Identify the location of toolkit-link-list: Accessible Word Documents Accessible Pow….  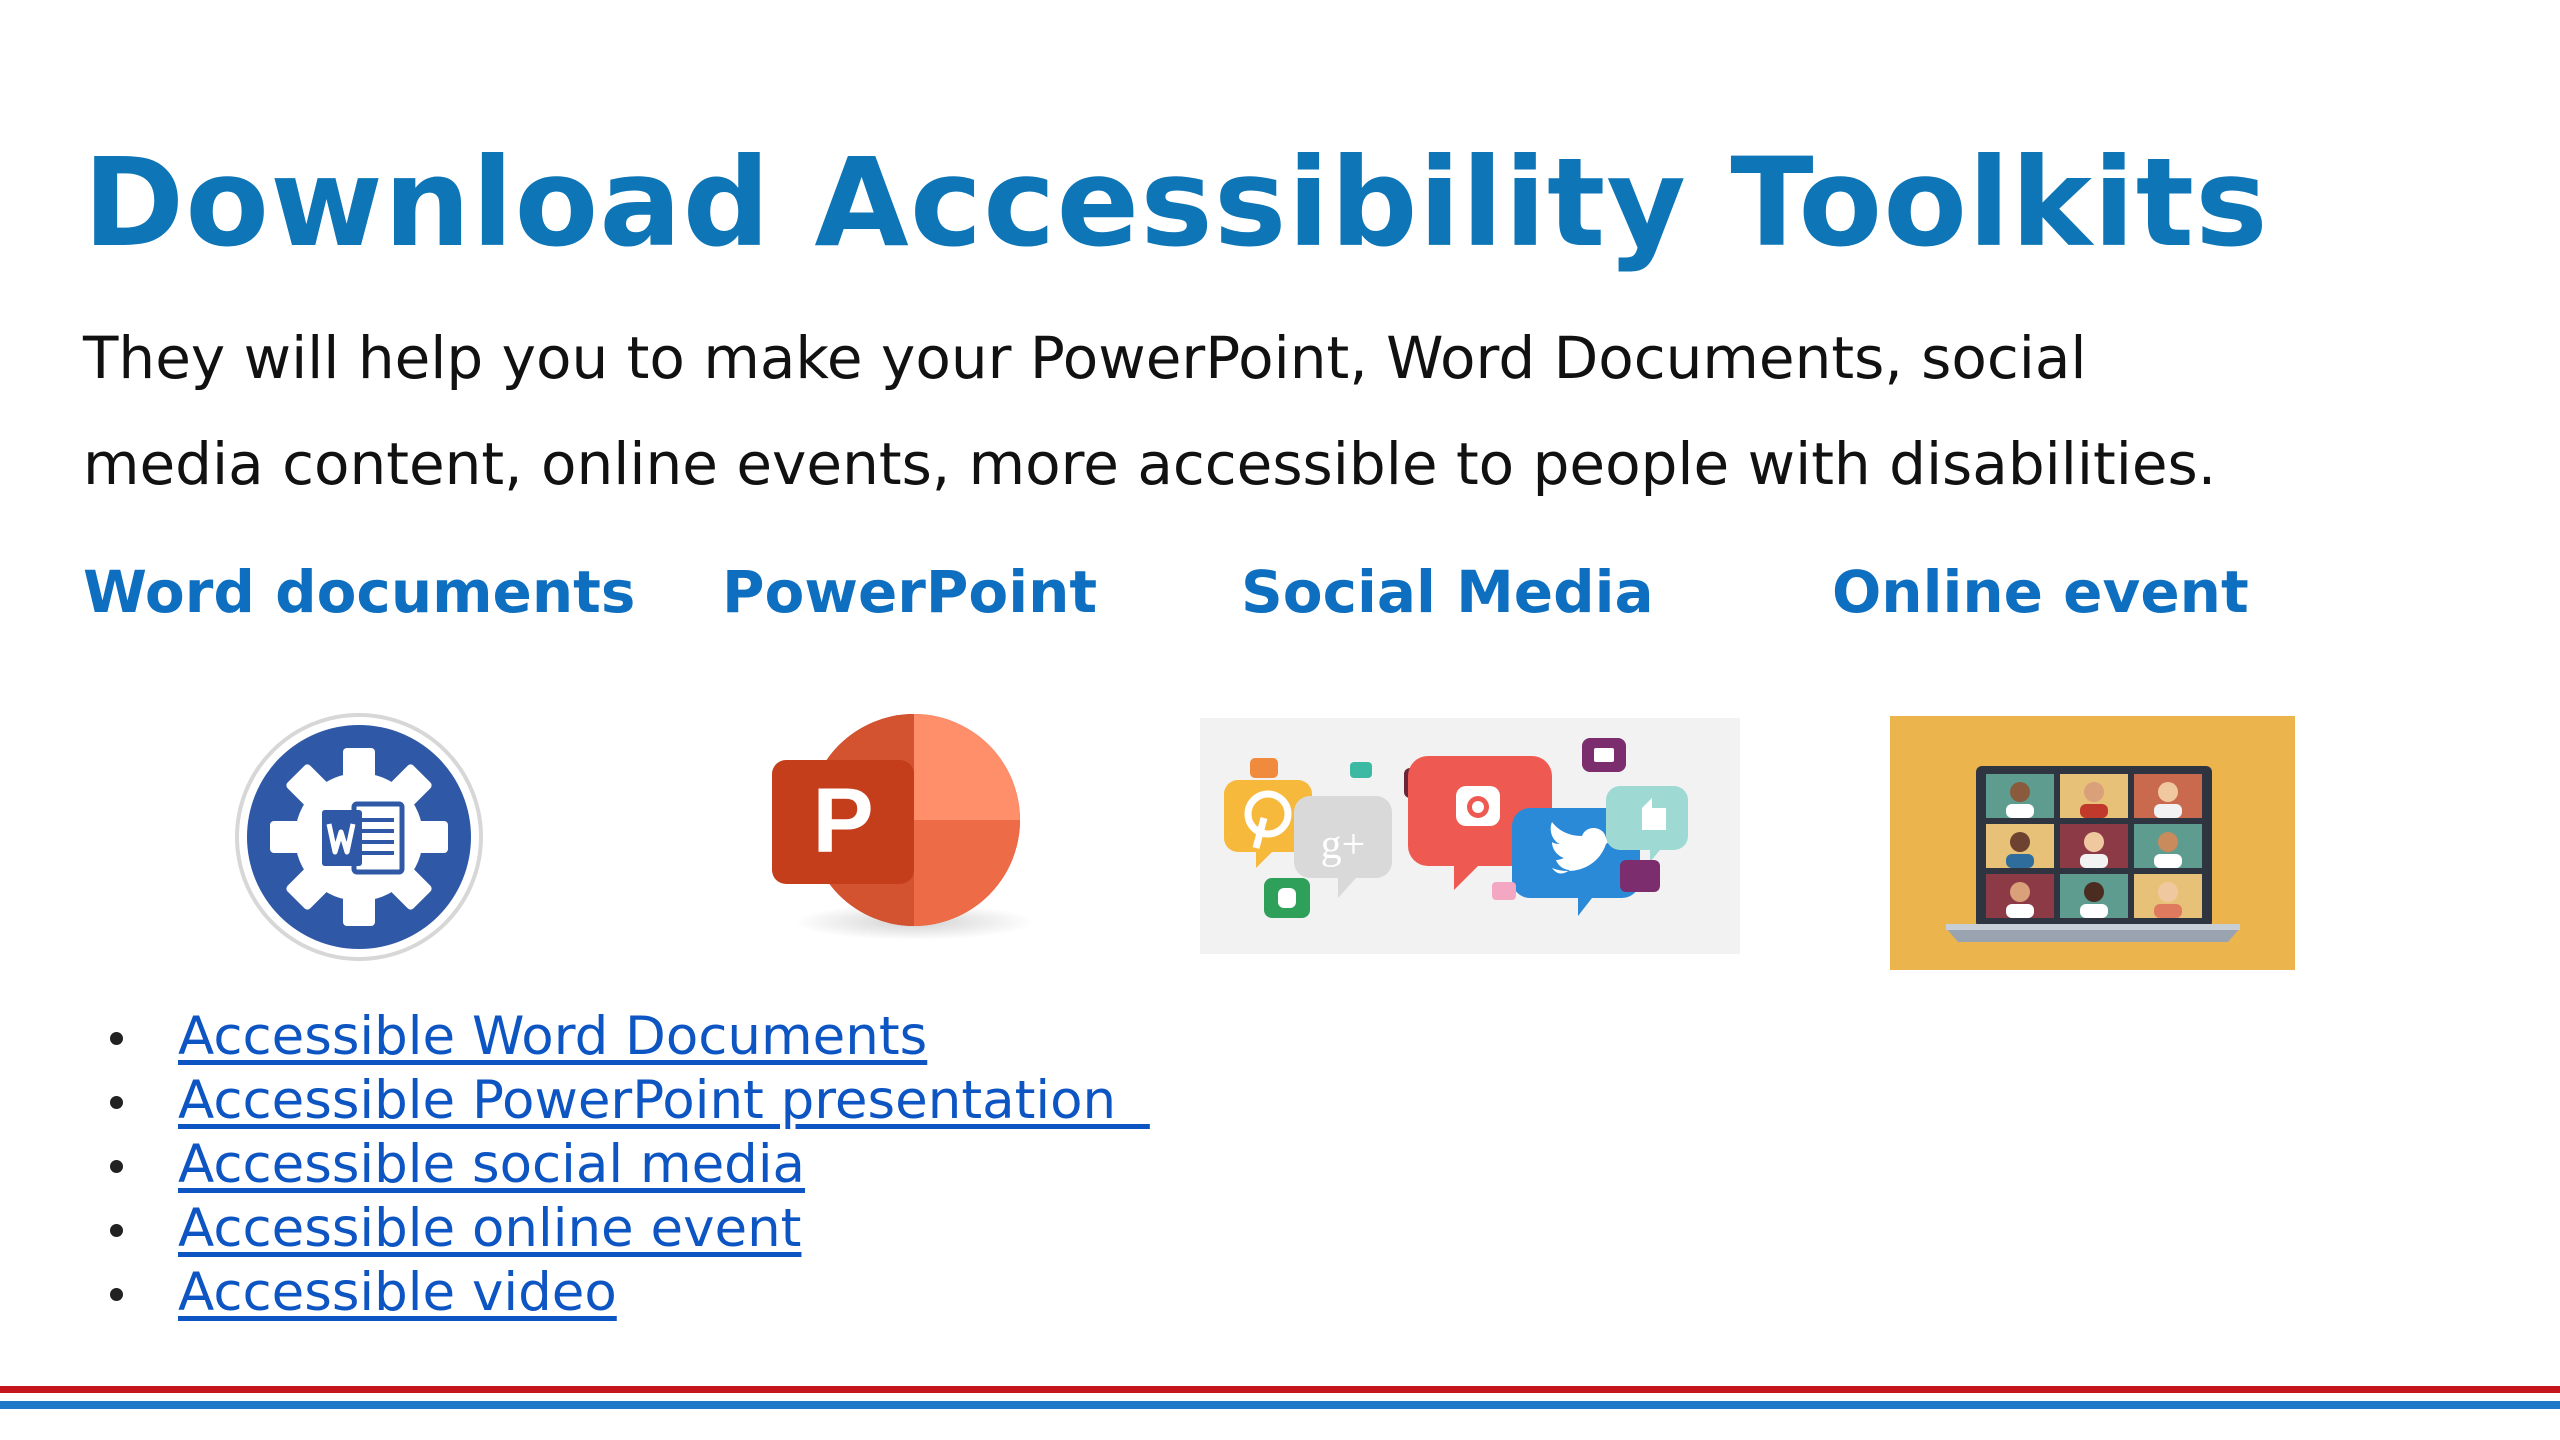
(625, 1165).